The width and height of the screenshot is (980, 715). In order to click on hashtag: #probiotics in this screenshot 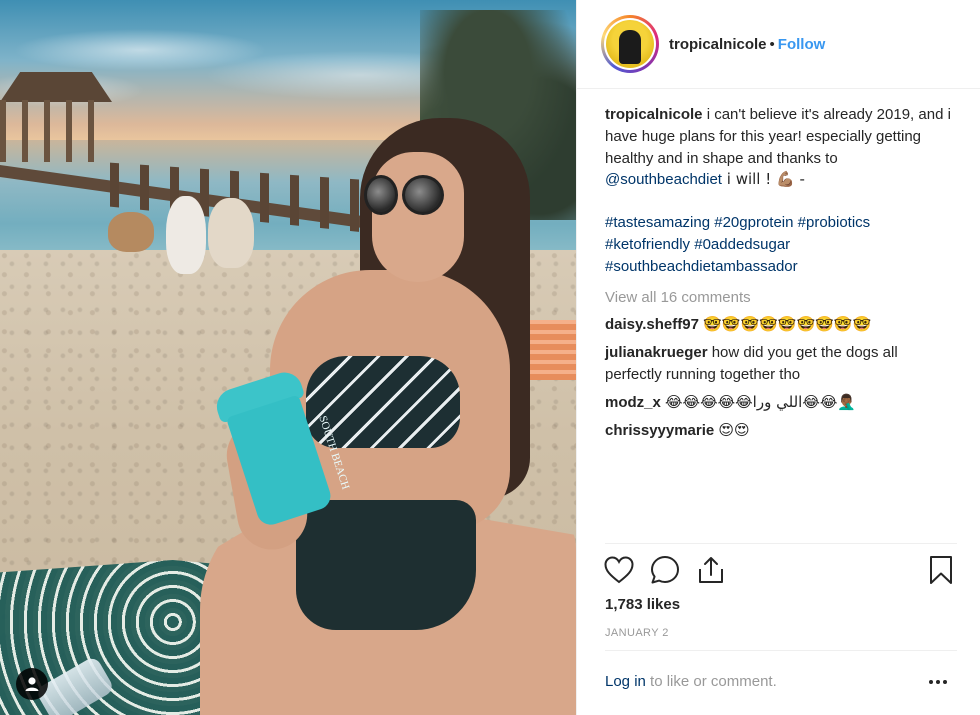, I will do `click(834, 222)`.